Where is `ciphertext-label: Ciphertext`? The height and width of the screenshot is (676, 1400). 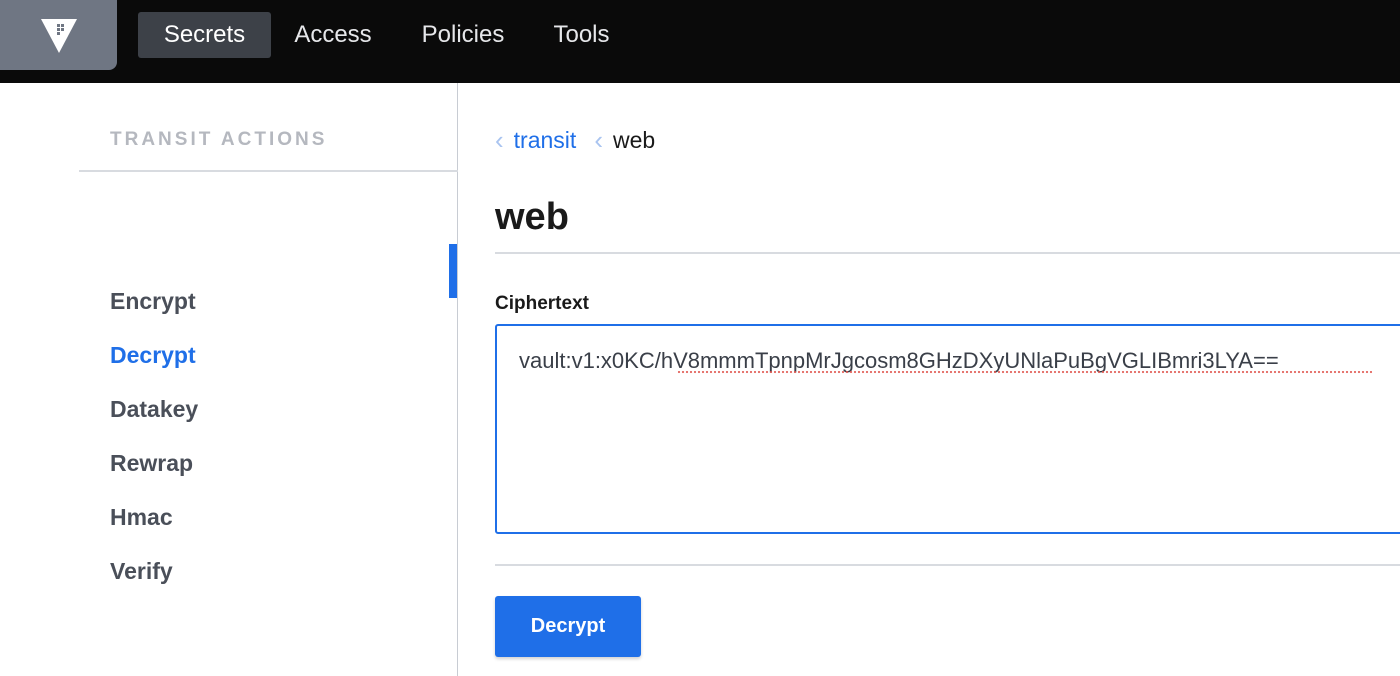
ciphertext-label: Ciphertext is located at coordinates (542, 303).